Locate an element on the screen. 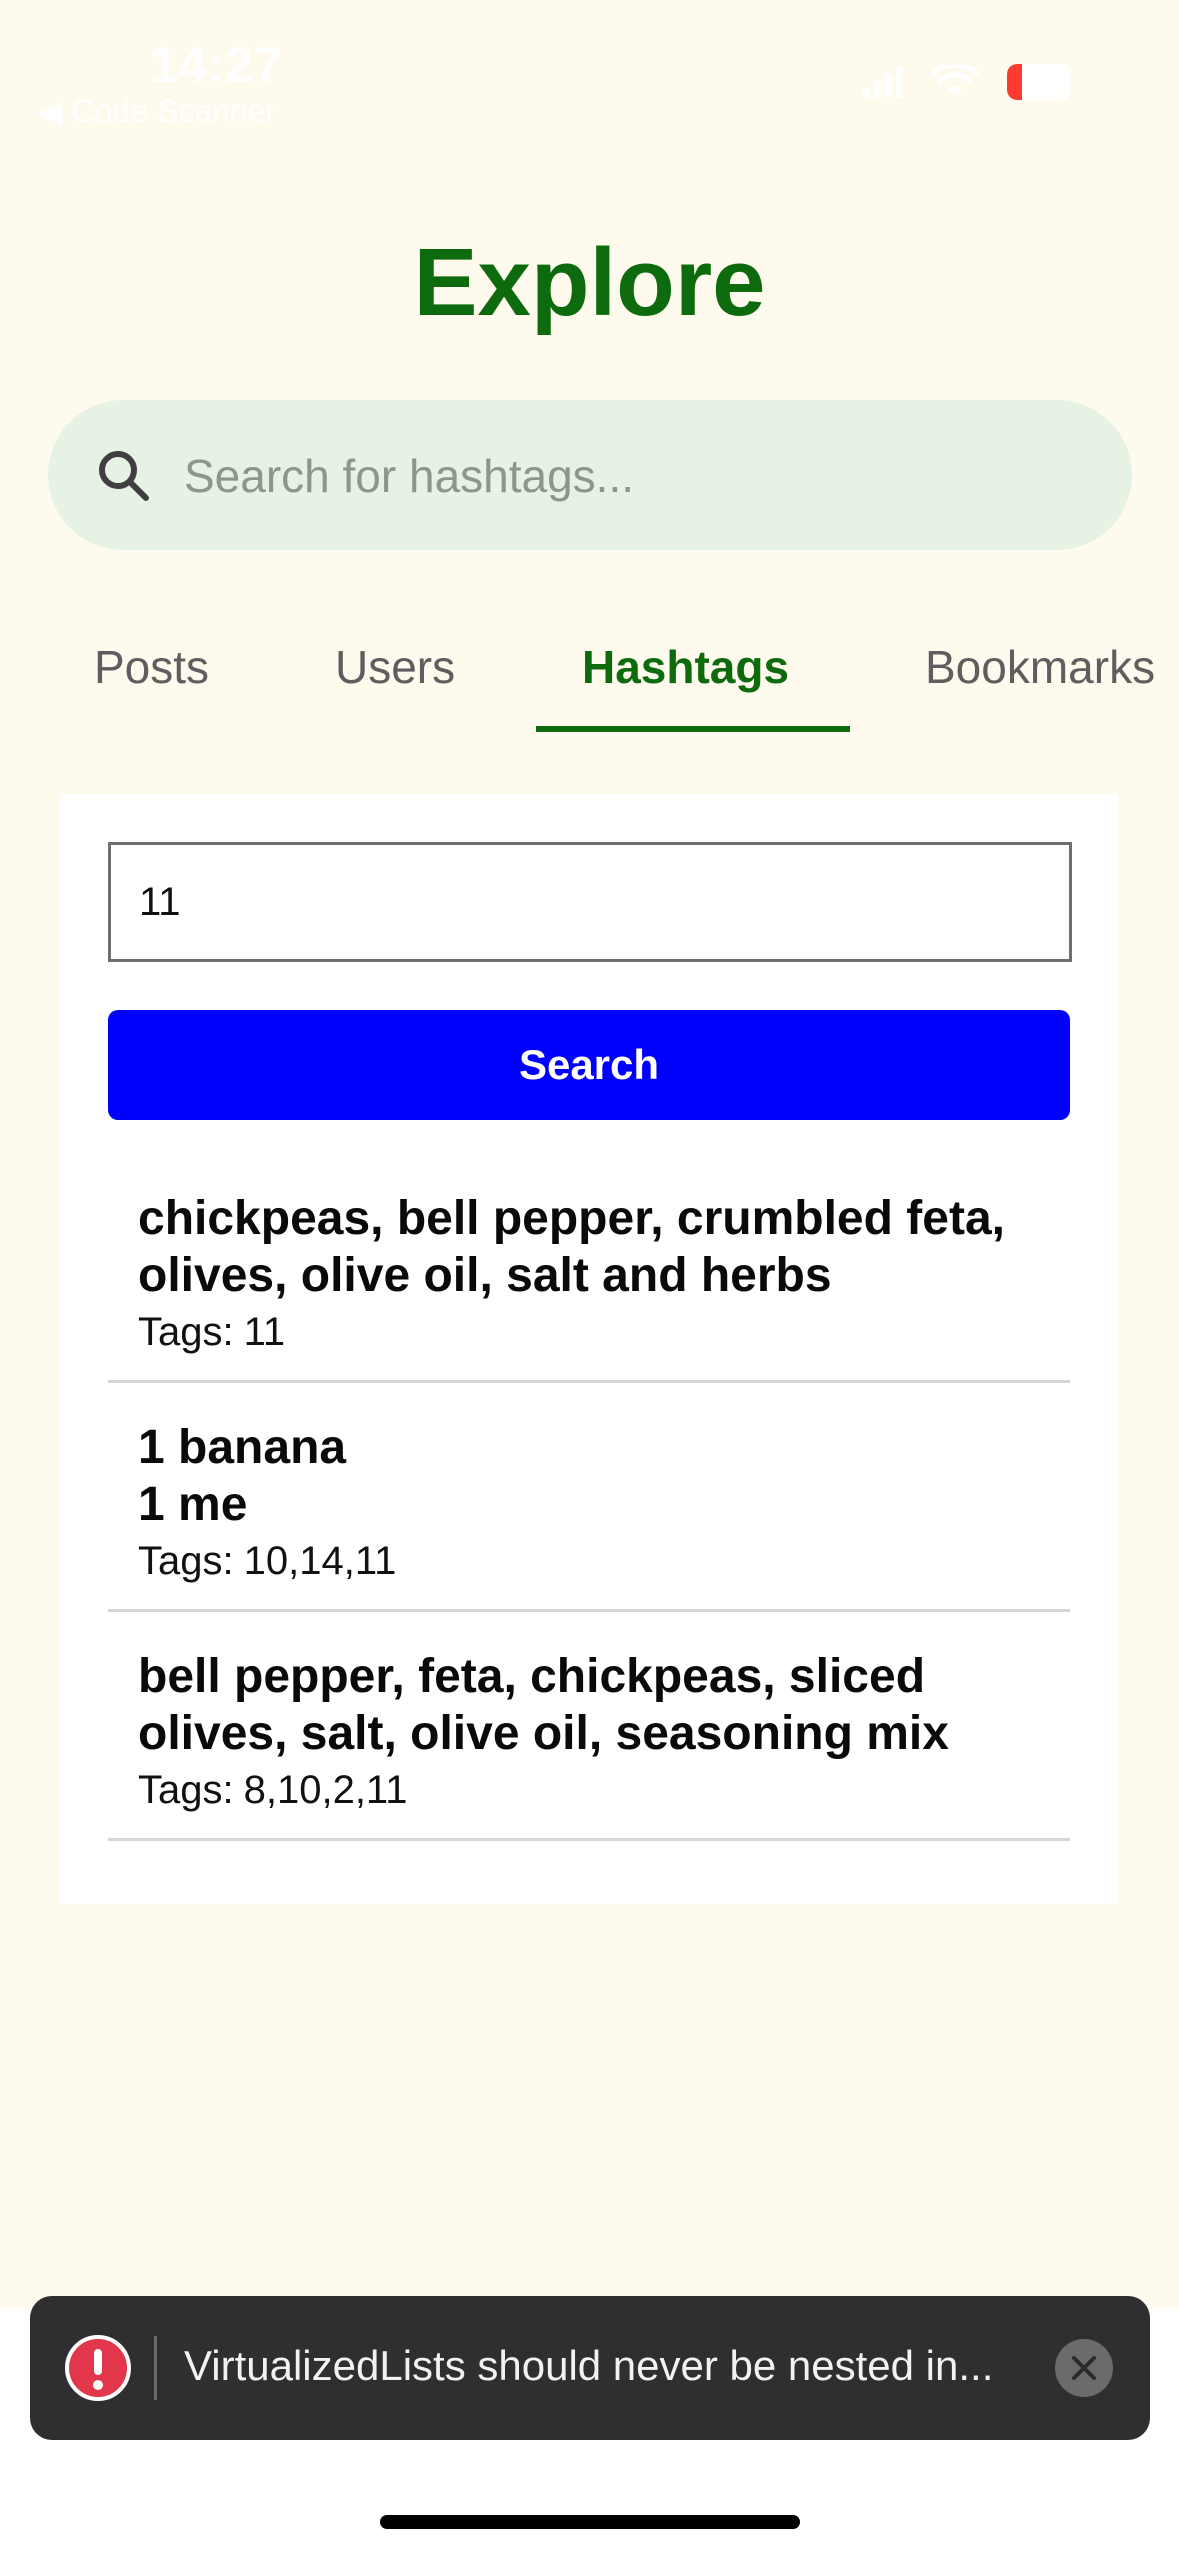 The image size is (1179, 2556). close-icon is located at coordinates (1084, 2368).